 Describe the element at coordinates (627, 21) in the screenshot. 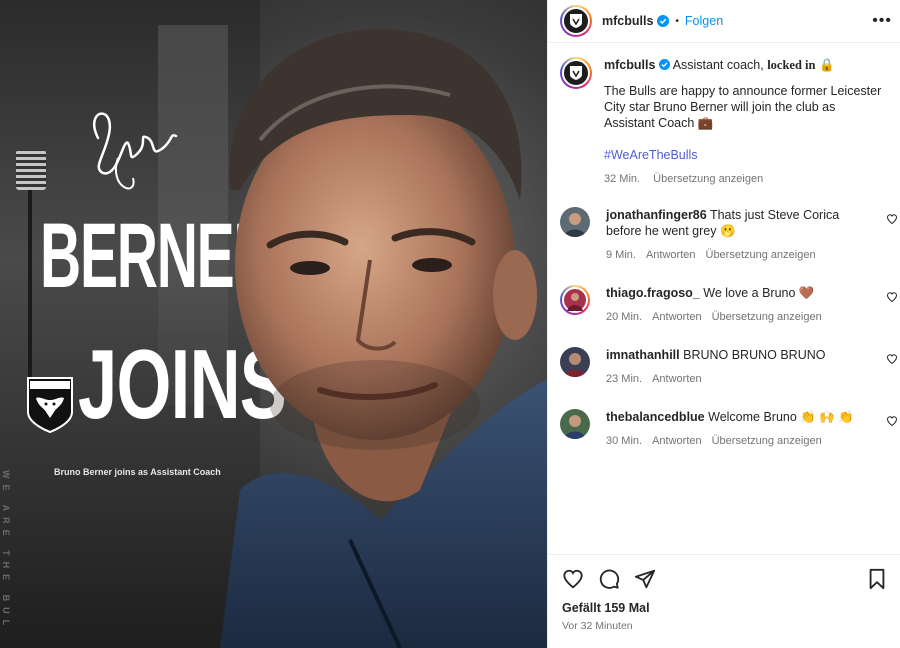

I see `header-username: mfcbulls` at that location.